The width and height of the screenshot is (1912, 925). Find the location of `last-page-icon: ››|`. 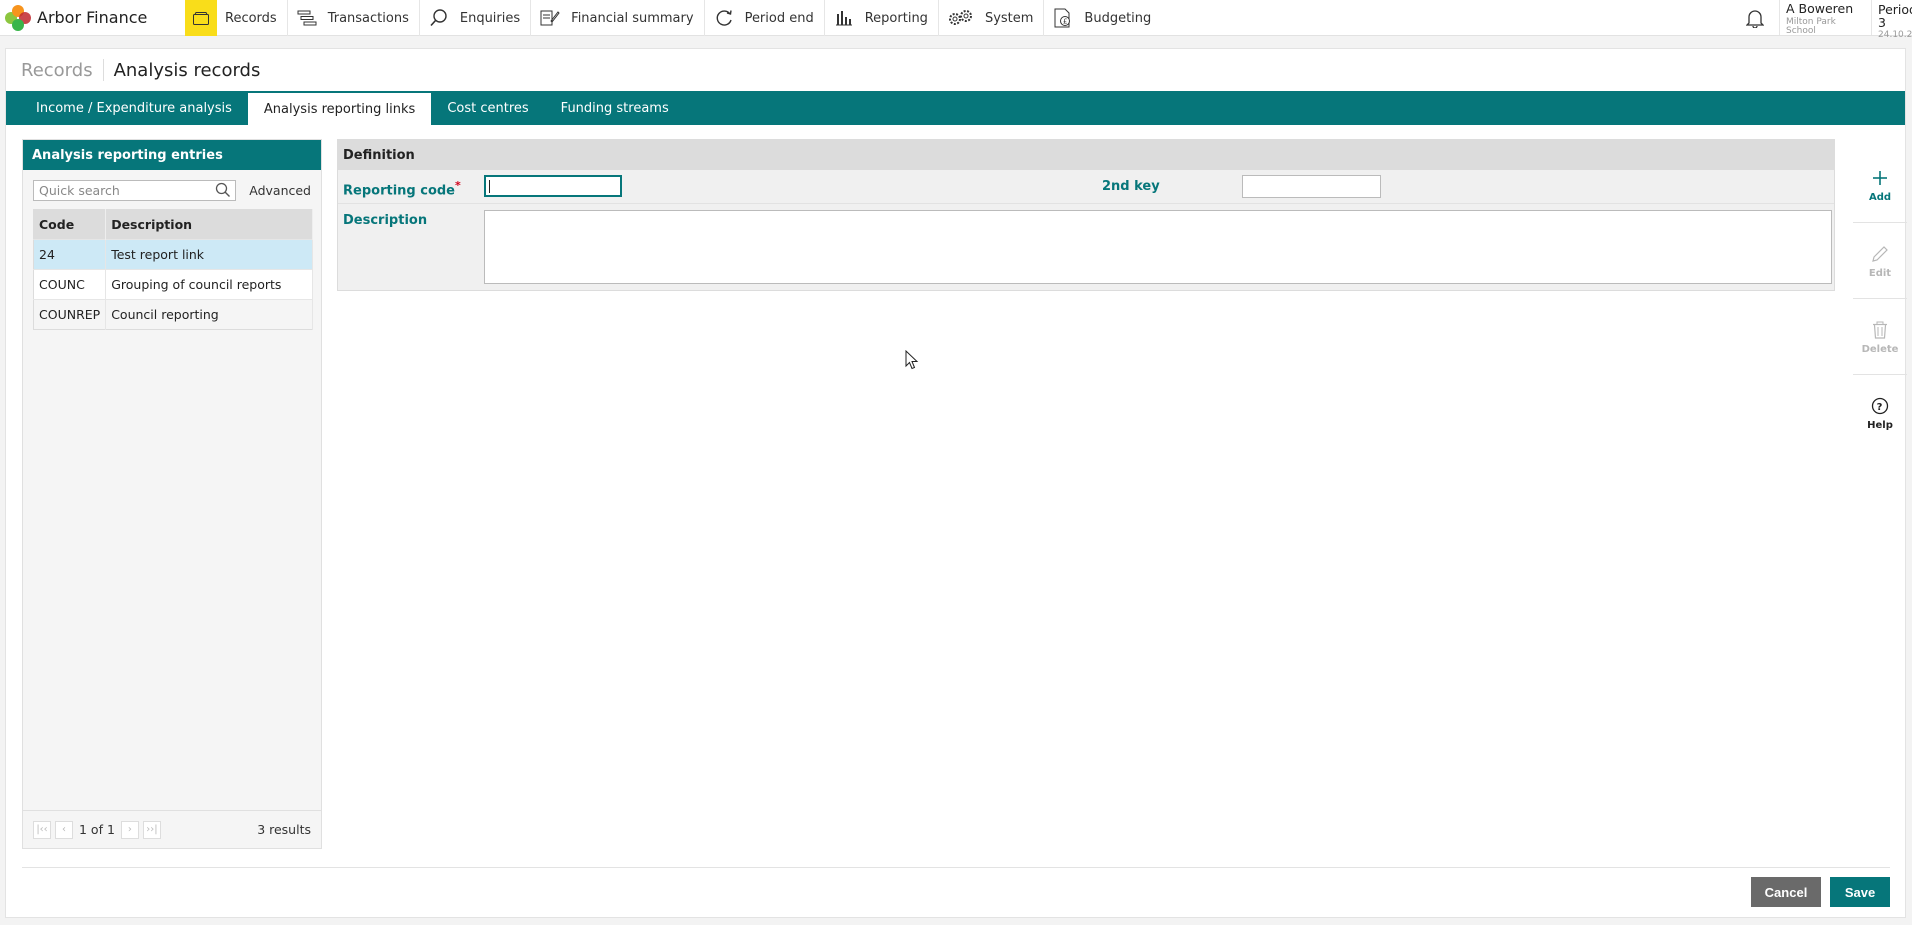

last-page-icon: ››| is located at coordinates (151, 829).